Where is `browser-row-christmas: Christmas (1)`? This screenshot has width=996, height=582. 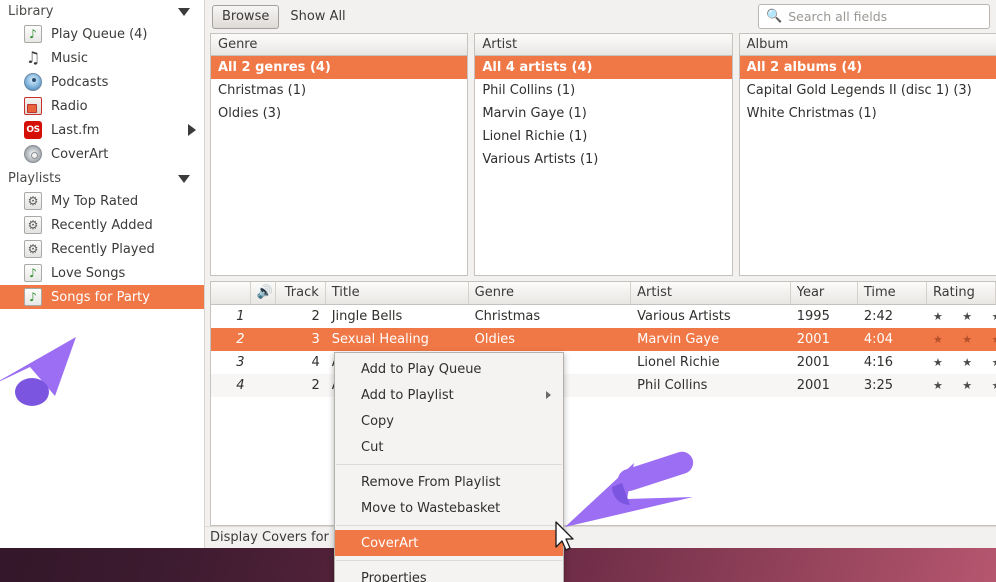 browser-row-christmas: Christmas (1) is located at coordinates (339, 90).